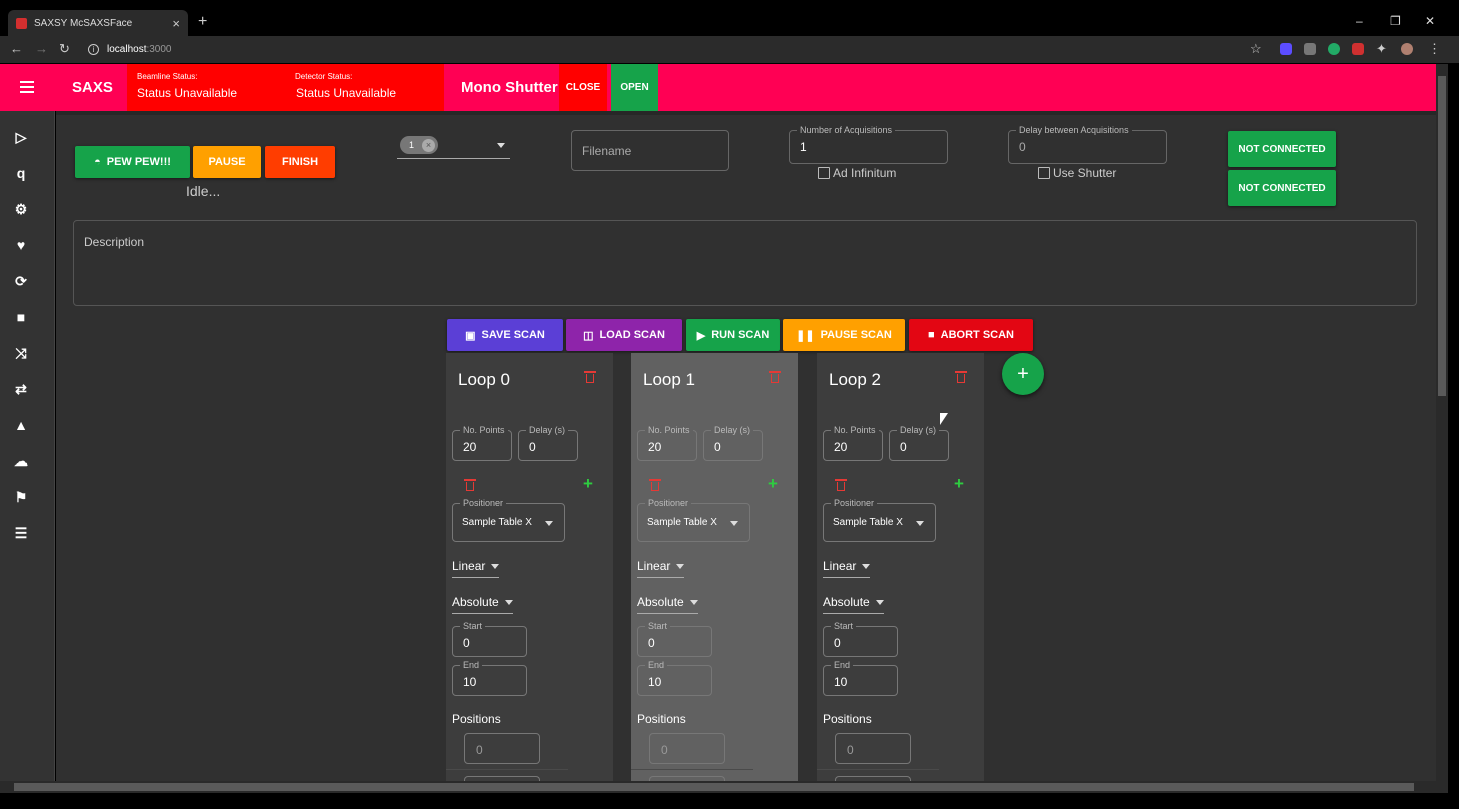 The height and width of the screenshot is (809, 1459). Describe the element at coordinates (21, 245) in the screenshot. I see `heart-icon: ♥` at that location.